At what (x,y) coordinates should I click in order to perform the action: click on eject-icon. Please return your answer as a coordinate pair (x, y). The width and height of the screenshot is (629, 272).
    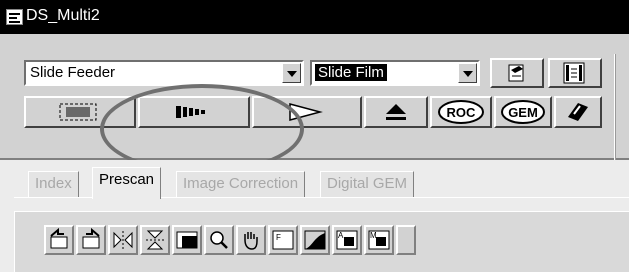
    Looking at the image, I should click on (396, 112).